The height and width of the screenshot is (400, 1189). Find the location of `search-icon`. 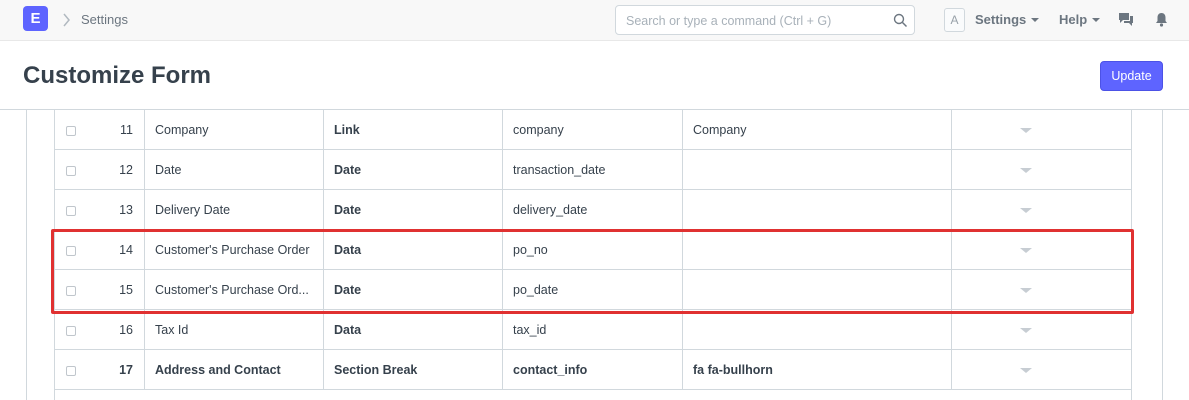

search-icon is located at coordinates (900, 20).